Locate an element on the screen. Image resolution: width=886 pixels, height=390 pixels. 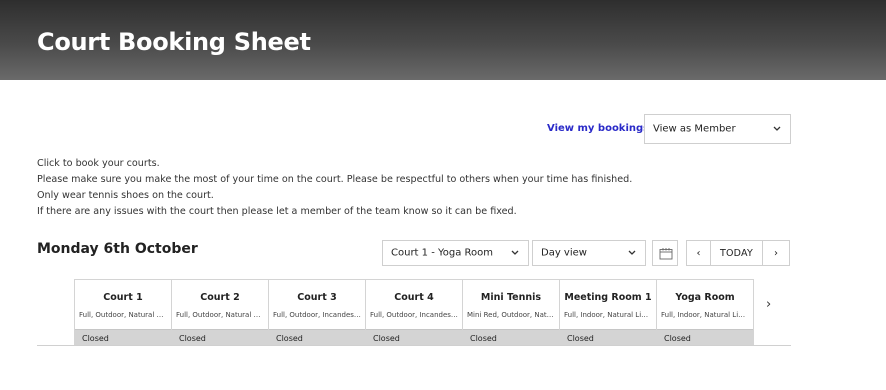
date-navigation: ‹ TODAY › is located at coordinates (738, 253).